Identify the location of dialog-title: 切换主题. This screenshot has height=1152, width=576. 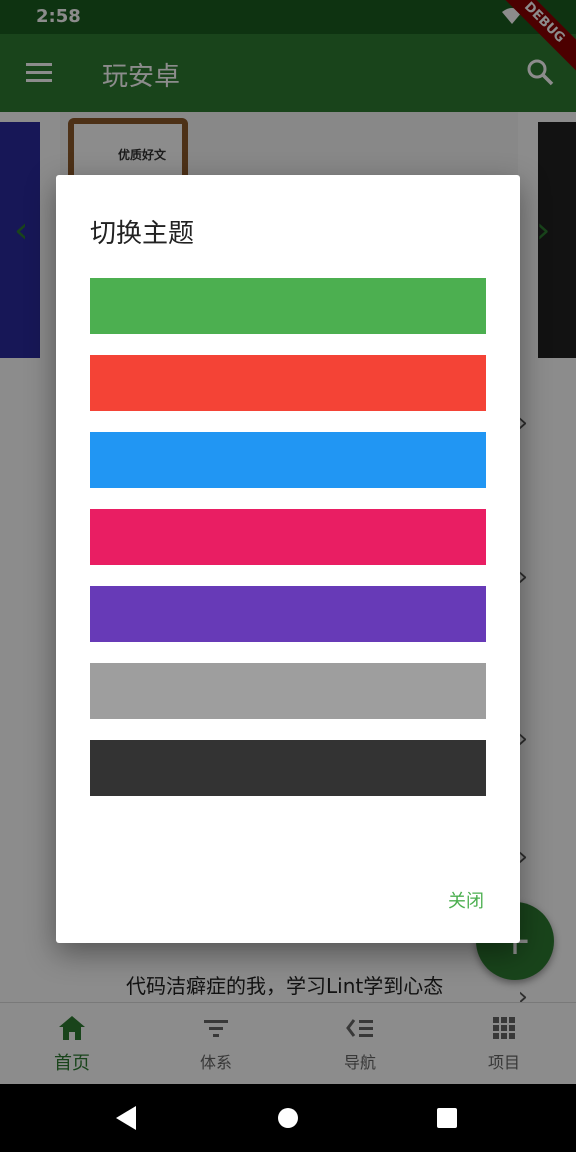
(142, 234).